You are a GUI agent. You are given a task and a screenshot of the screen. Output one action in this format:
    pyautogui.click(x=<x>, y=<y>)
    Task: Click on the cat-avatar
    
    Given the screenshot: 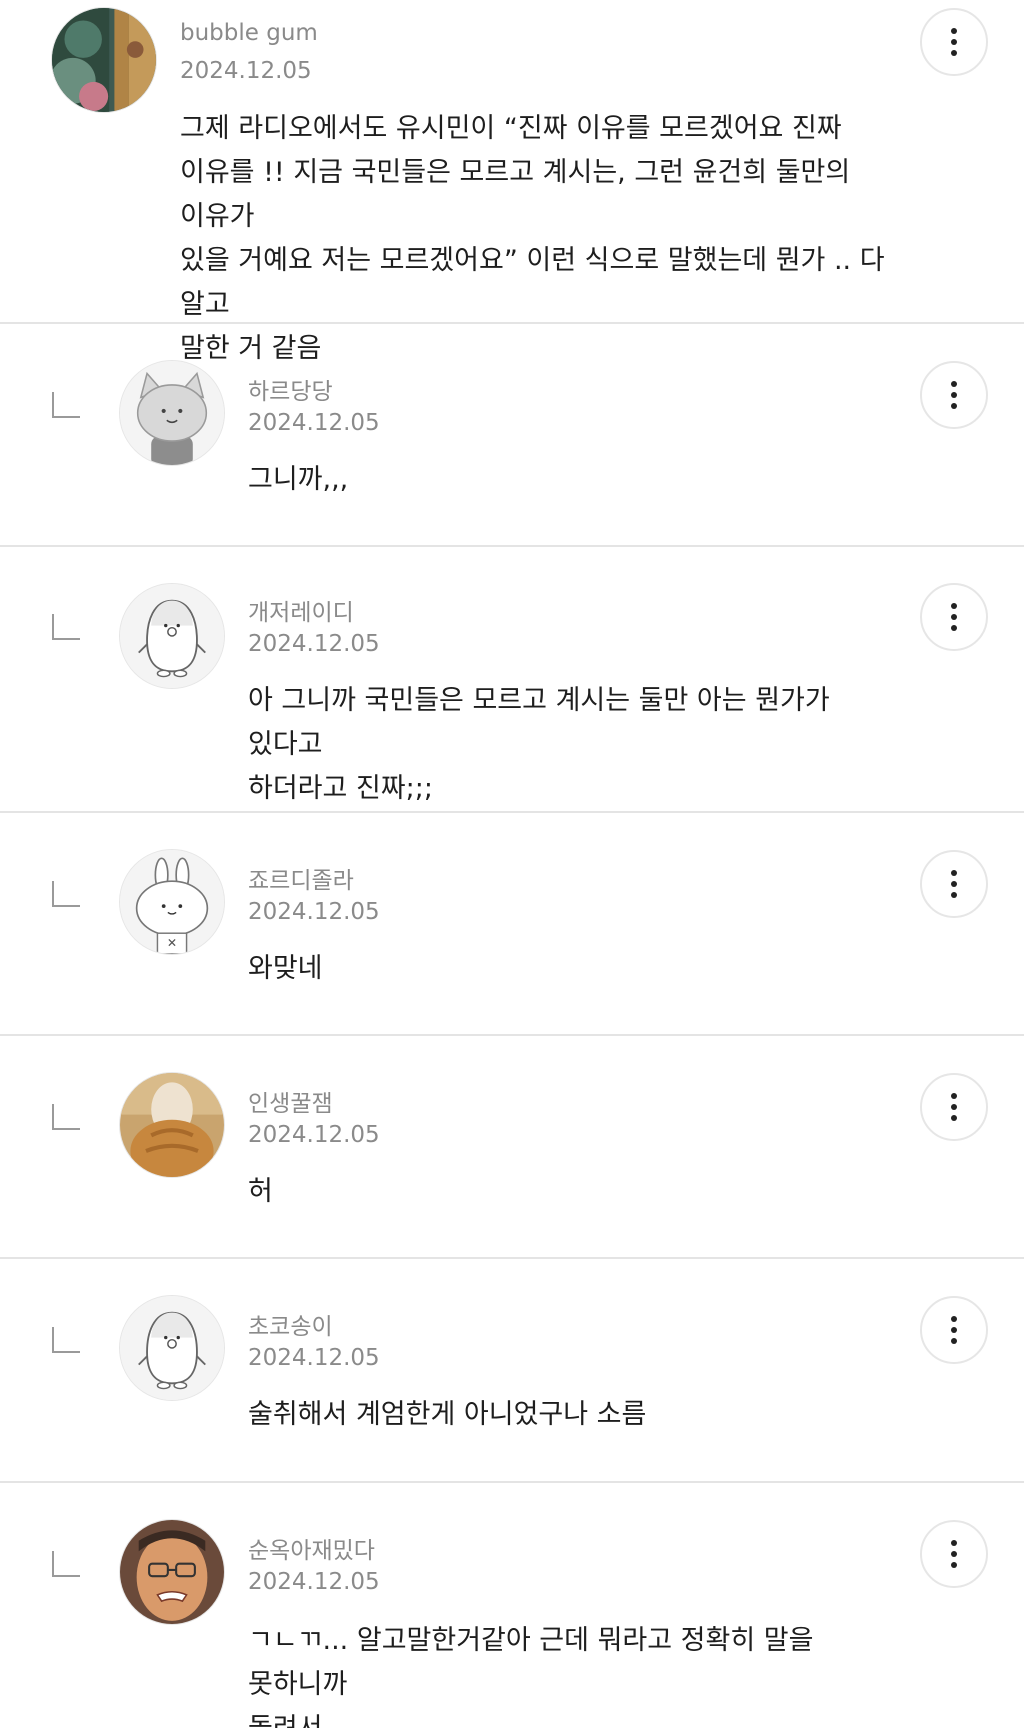 What is the action you would take?
    pyautogui.click(x=172, y=413)
    